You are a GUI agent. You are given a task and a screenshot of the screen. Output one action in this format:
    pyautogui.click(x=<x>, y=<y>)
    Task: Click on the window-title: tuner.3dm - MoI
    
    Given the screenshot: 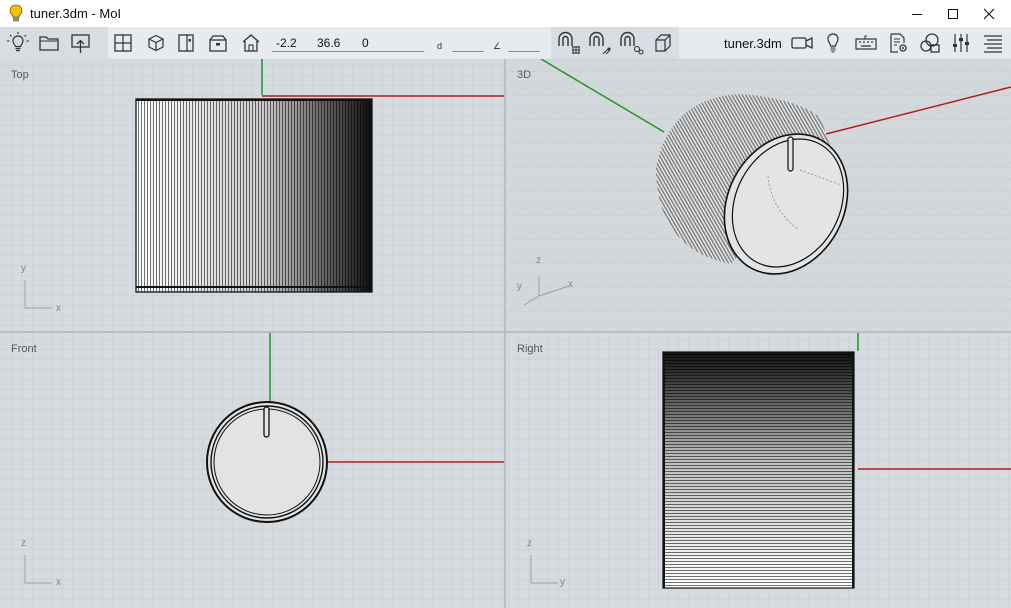 What is the action you would take?
    pyautogui.click(x=76, y=13)
    